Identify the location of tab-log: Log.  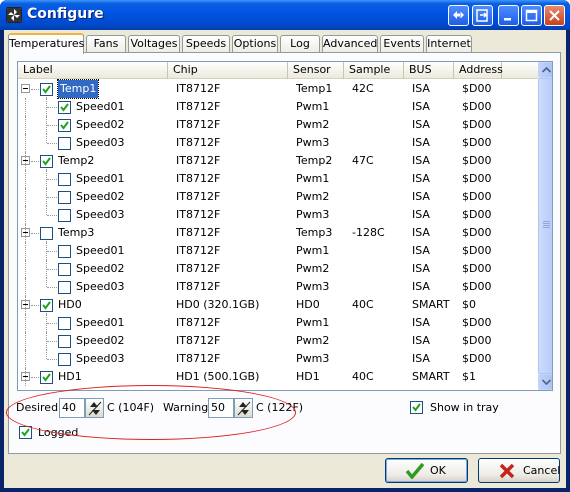
(300, 44).